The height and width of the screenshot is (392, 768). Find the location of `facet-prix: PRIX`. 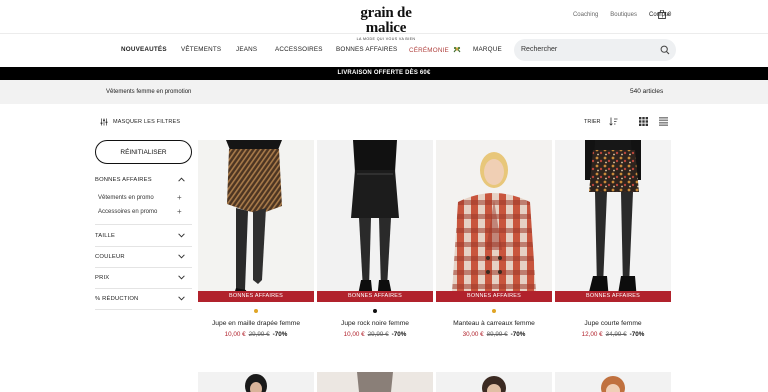

facet-prix: PRIX is located at coordinates (143, 278).